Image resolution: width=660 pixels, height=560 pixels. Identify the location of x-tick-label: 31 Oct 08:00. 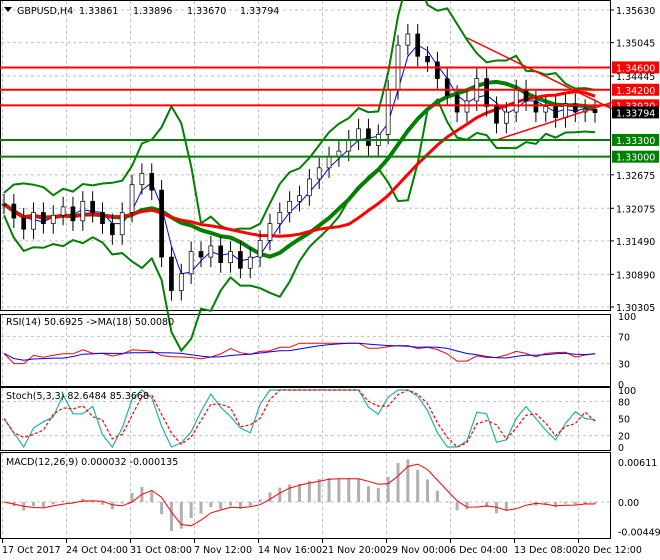
(161, 550).